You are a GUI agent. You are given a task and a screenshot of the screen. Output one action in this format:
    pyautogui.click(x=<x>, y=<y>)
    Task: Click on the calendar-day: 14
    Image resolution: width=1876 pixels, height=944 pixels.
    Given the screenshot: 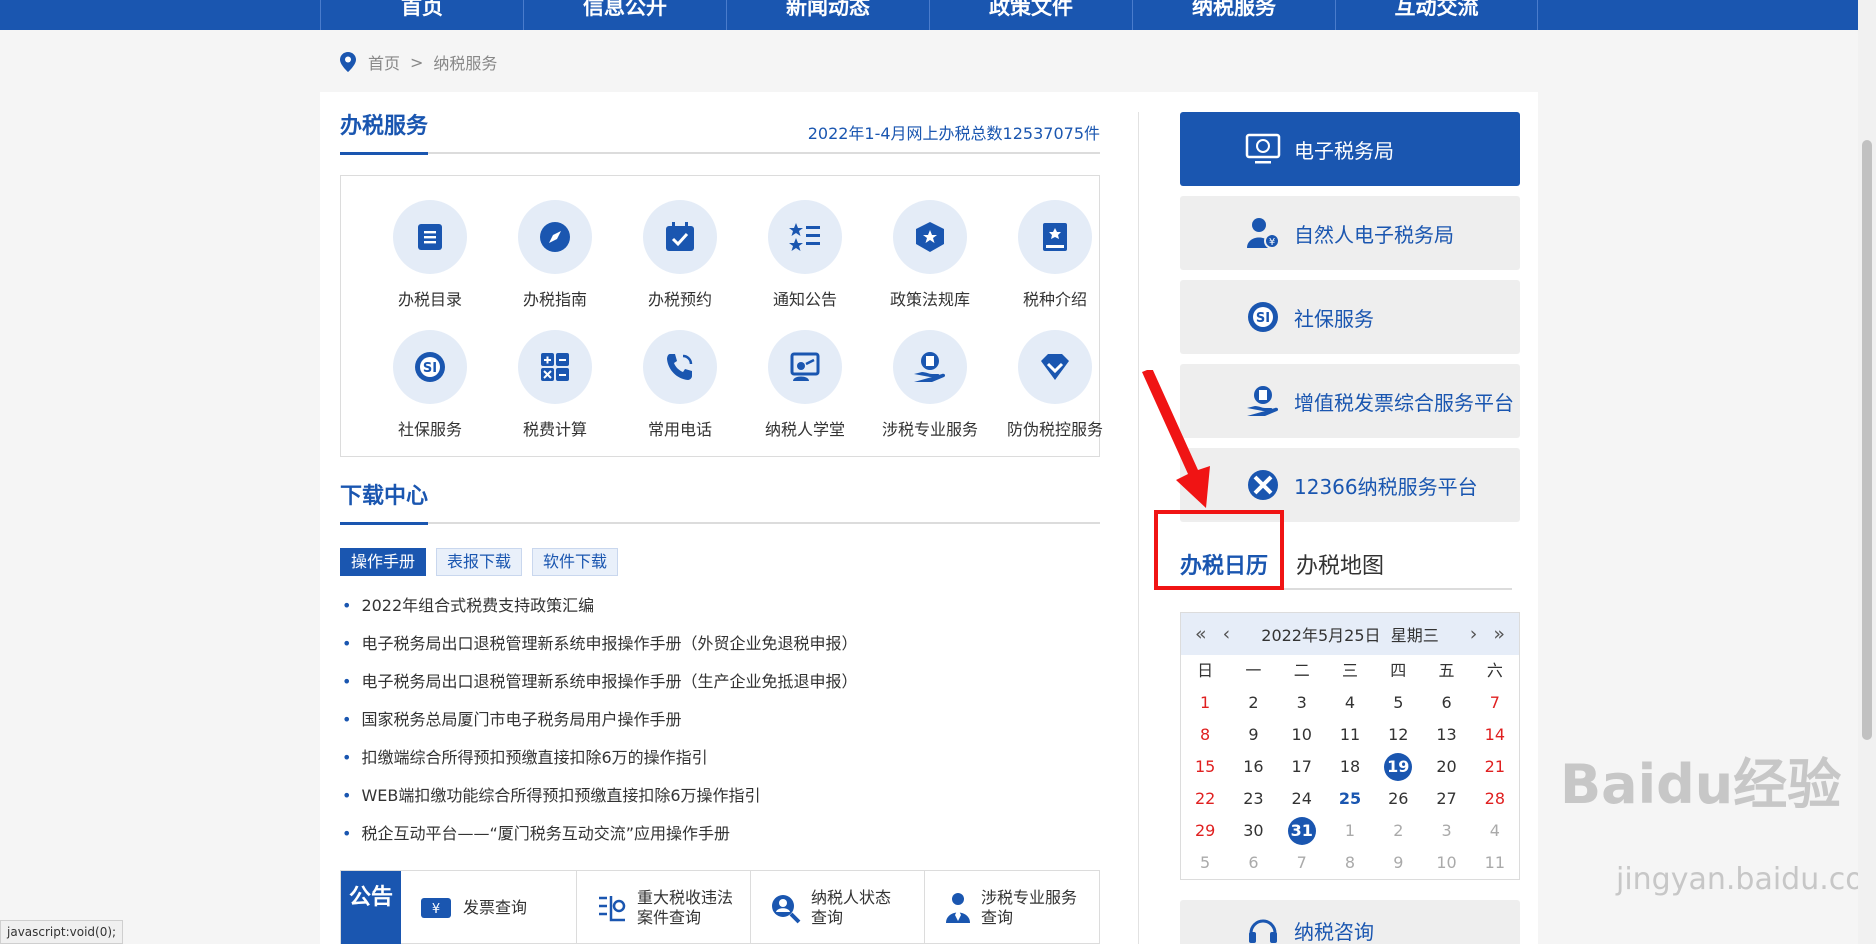 What is the action you would take?
    pyautogui.click(x=1495, y=735)
    